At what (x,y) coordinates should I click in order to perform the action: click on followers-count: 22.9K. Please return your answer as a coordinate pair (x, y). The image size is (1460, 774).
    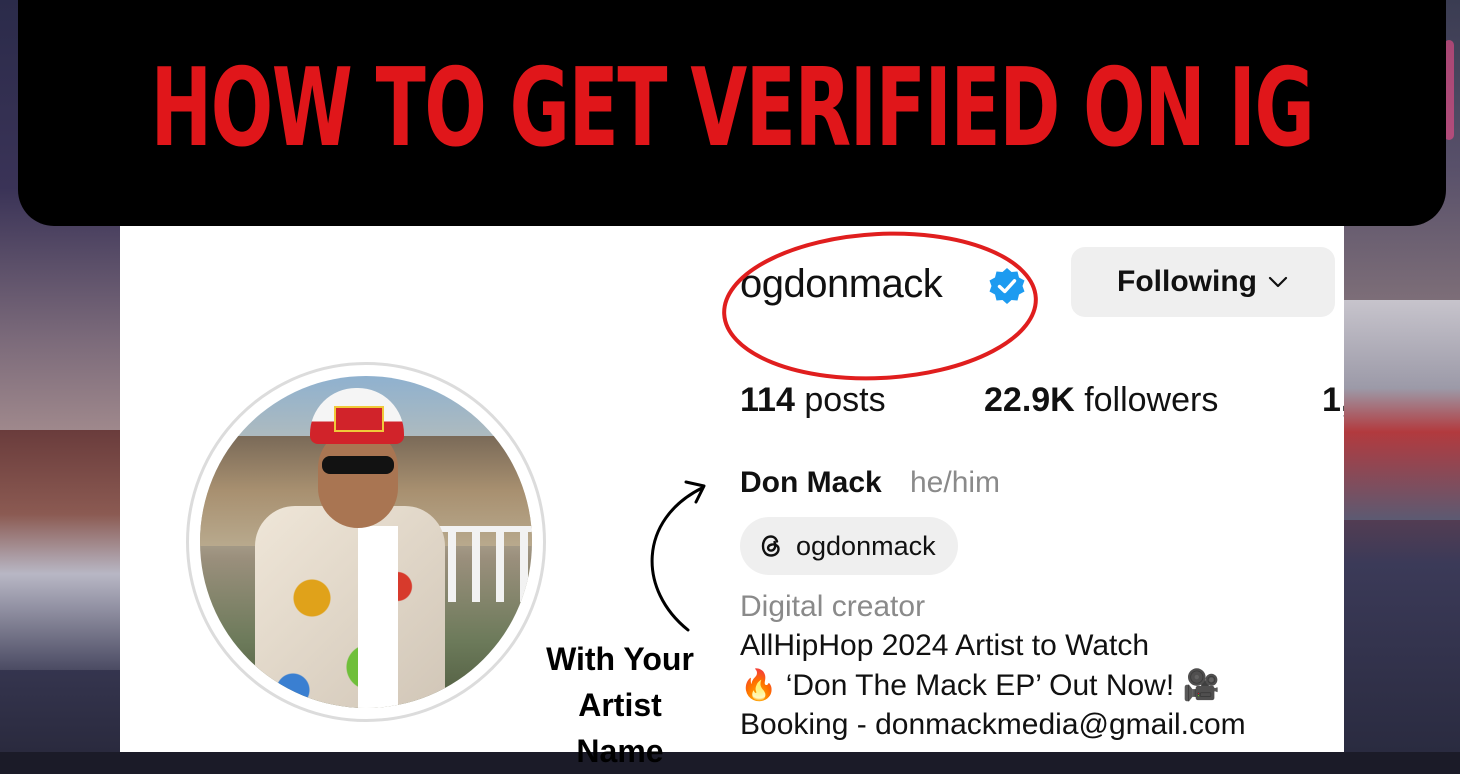
    Looking at the image, I should click on (1029, 400).